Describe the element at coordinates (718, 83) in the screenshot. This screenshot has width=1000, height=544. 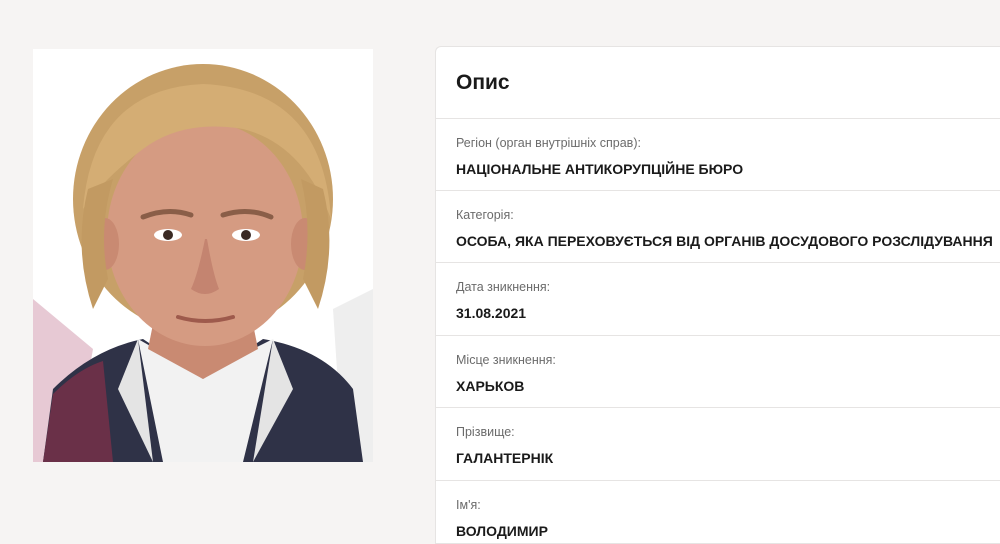
I see `card-title: Опис` at that location.